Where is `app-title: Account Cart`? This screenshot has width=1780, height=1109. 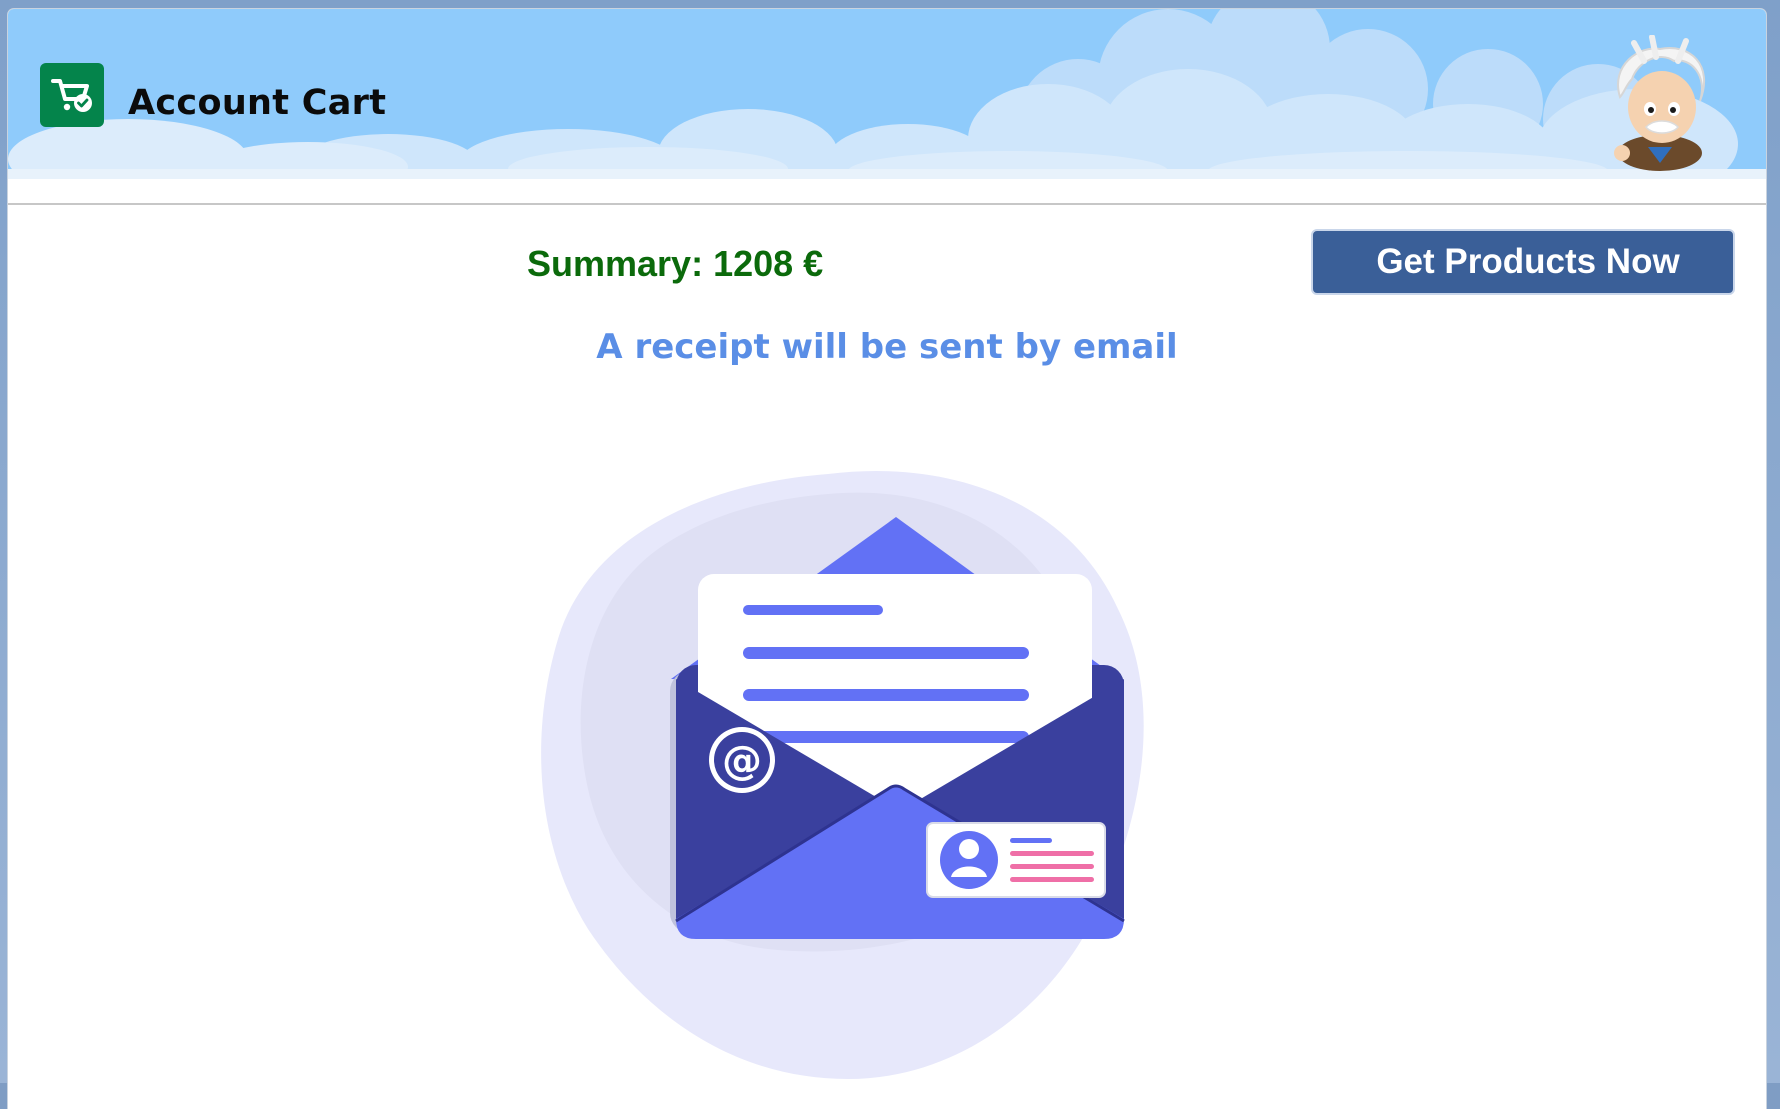 app-title: Account Cart is located at coordinates (257, 103).